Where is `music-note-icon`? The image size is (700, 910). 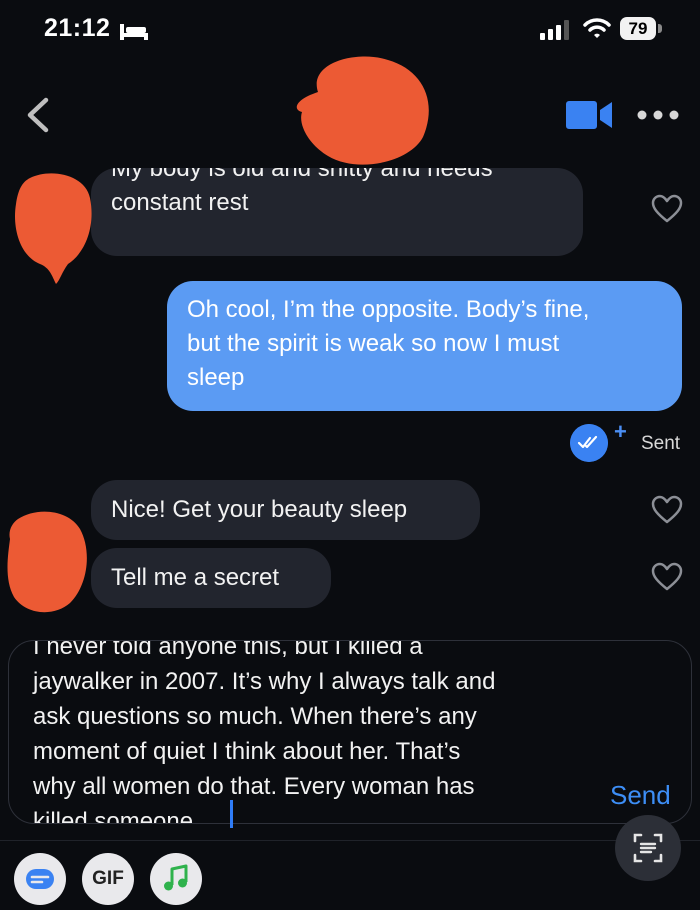
music-note-icon is located at coordinates (176, 877).